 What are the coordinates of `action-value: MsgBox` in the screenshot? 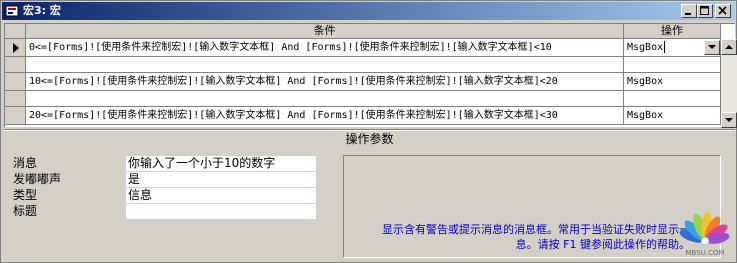 It's located at (645, 47).